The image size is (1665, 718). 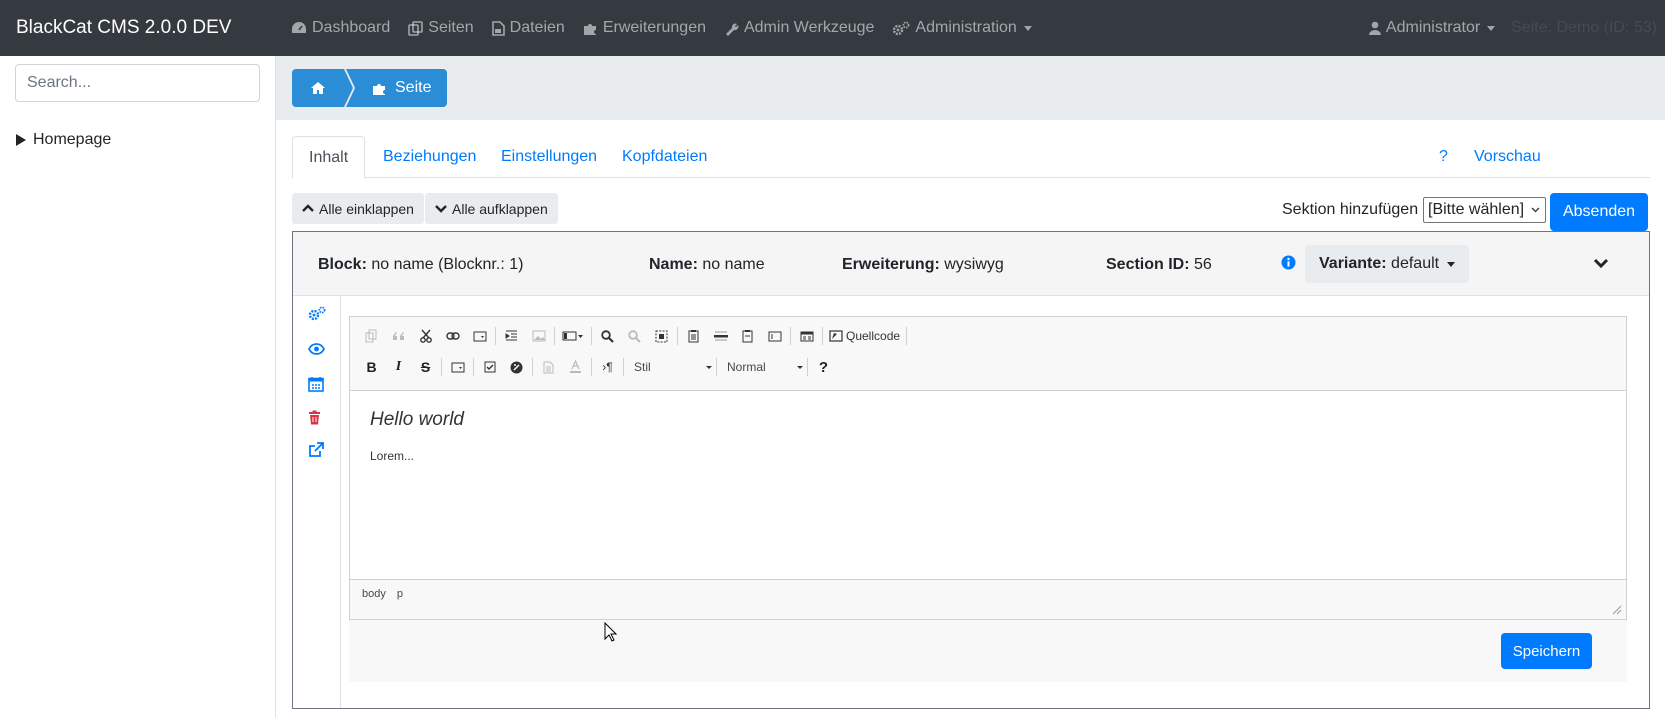 What do you see at coordinates (1415, 263) in the screenshot?
I see `variant-value: default` at bounding box center [1415, 263].